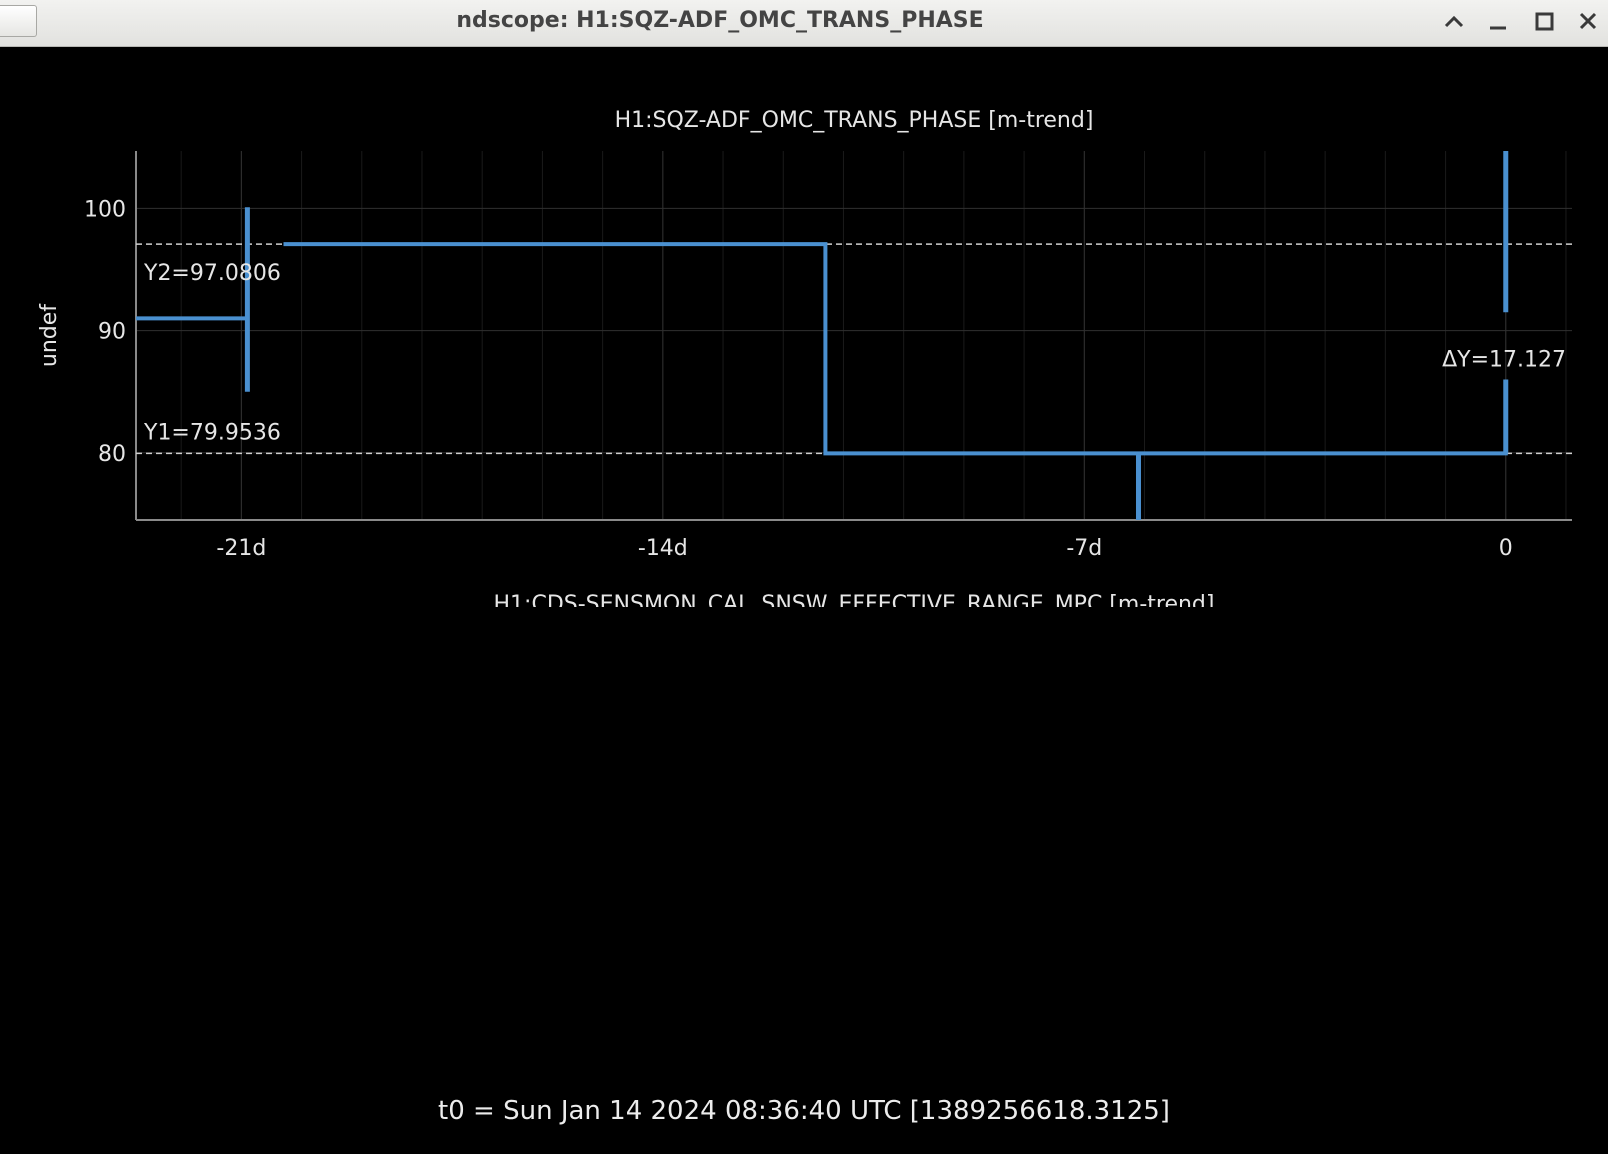 Image resolution: width=1608 pixels, height=1154 pixels. Describe the element at coordinates (1498, 23) in the screenshot. I see `minimize-icon` at that location.